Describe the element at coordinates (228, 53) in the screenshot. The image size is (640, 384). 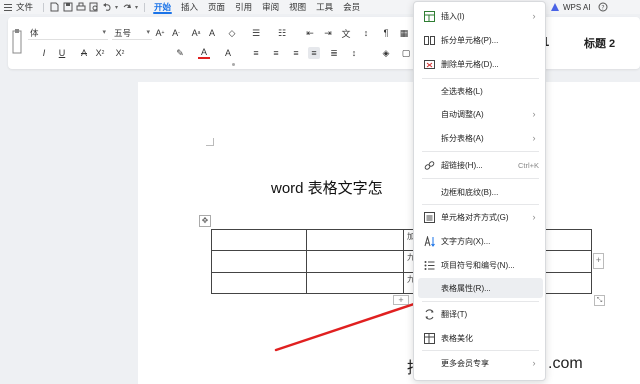
I see `char-shading-icon: A` at that location.